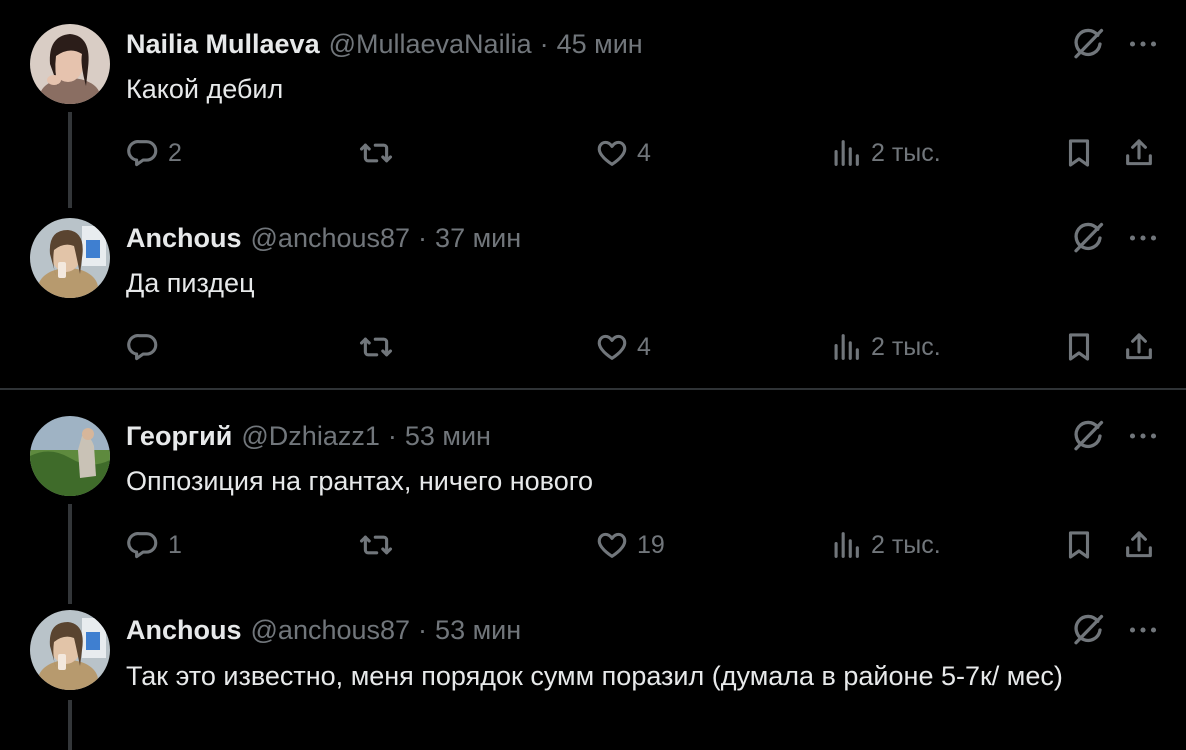 The image size is (1186, 750). I want to click on like-button: 19, so click(630, 545).